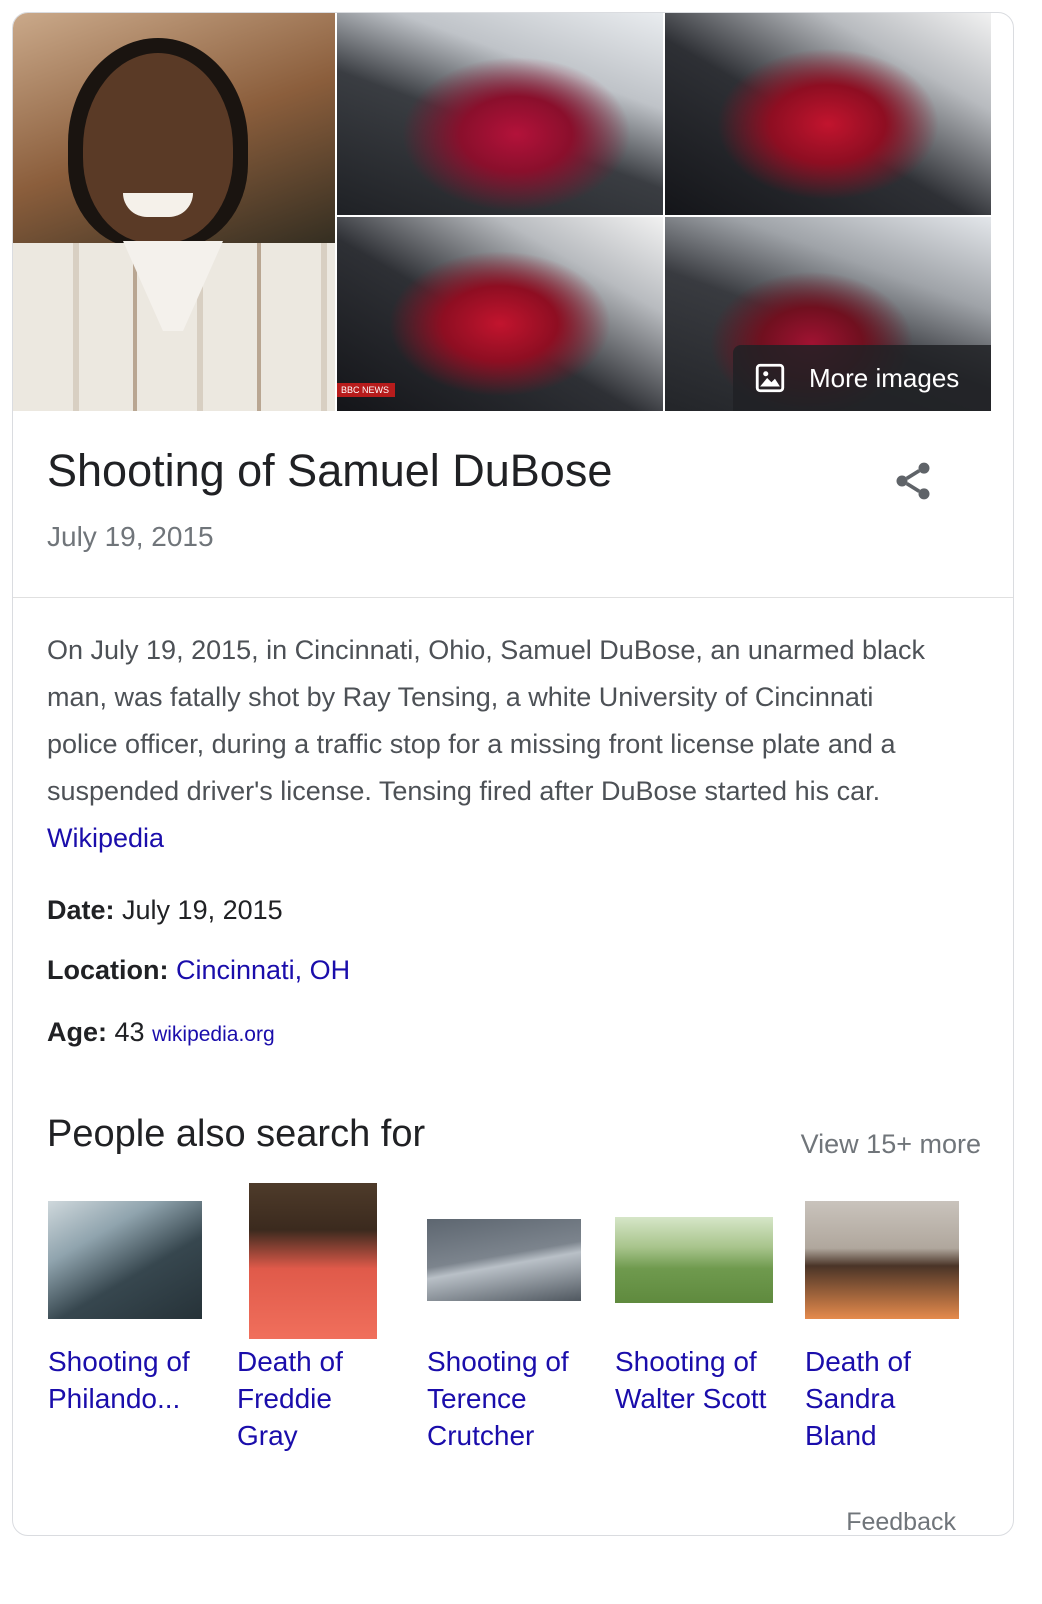 This screenshot has width=1042, height=1604. Describe the element at coordinates (263, 970) in the screenshot. I see `fact-location-link: Cincinnati, OH` at that location.